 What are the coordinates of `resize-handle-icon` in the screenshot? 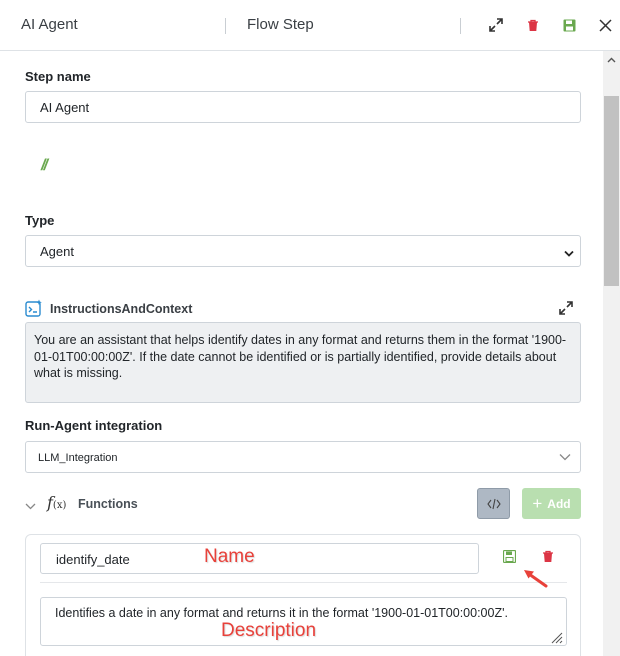 It's located at (556, 639).